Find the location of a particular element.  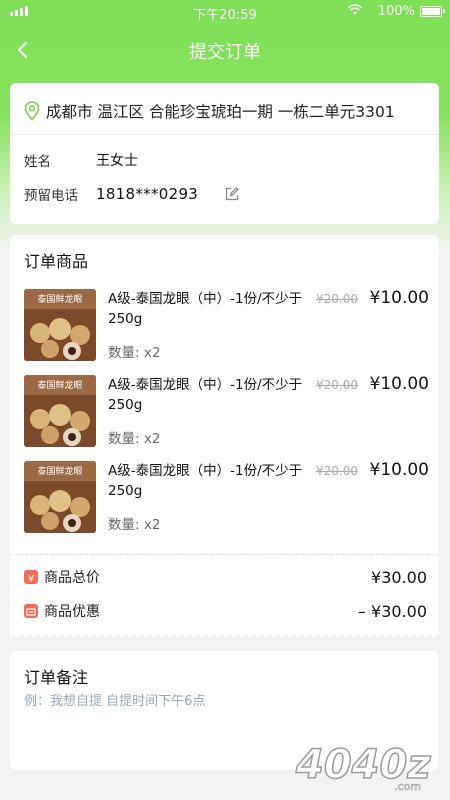

status-bar: 下午20:59 100% is located at coordinates (225, 12).